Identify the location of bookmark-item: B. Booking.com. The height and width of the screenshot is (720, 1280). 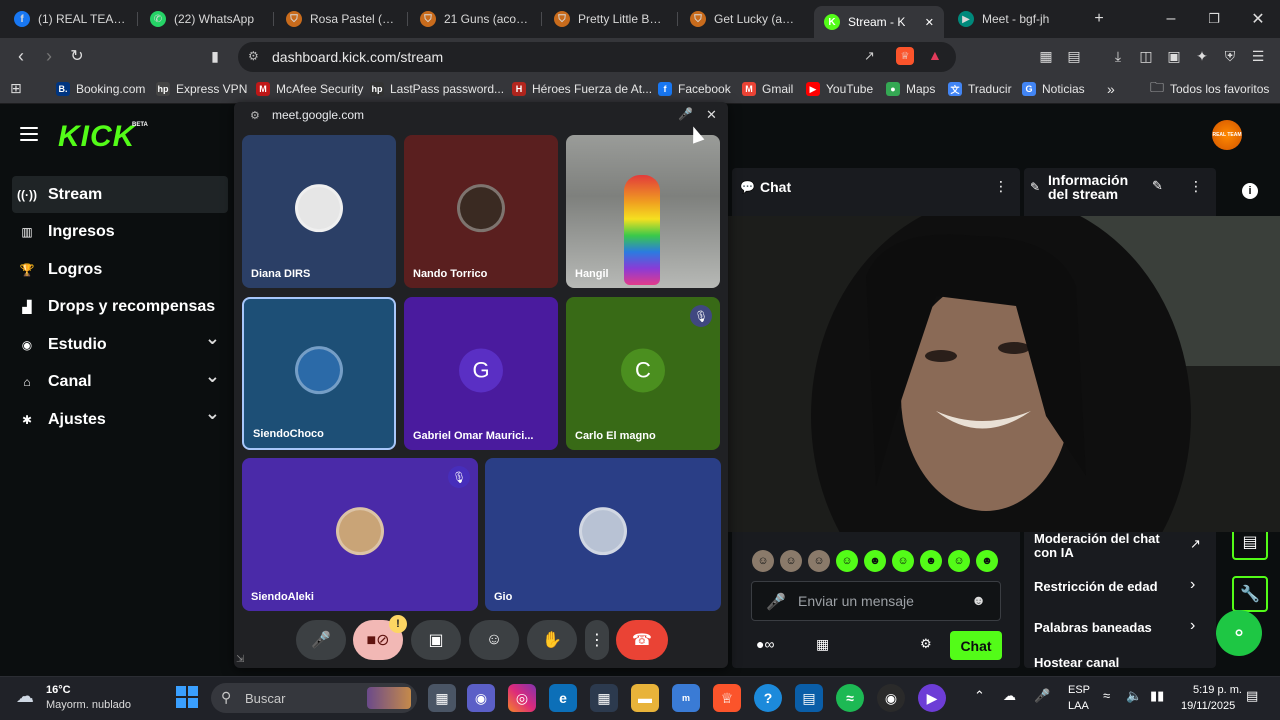
(100, 89).